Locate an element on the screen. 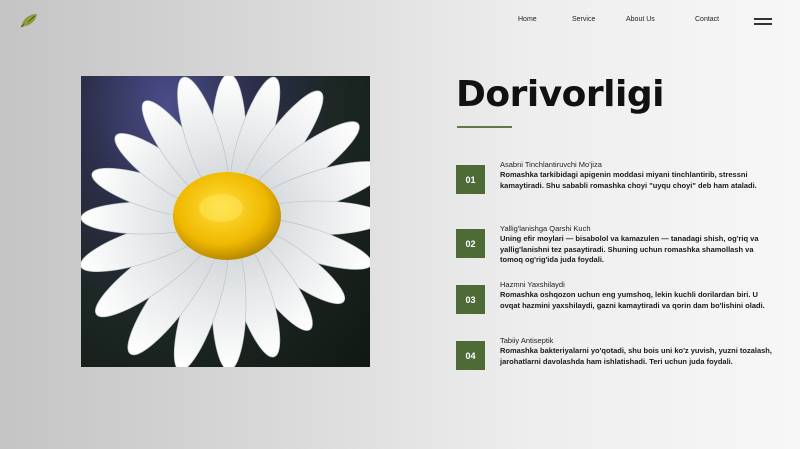 The image size is (800, 449). nav-link-home: Home is located at coordinates (527, 19).